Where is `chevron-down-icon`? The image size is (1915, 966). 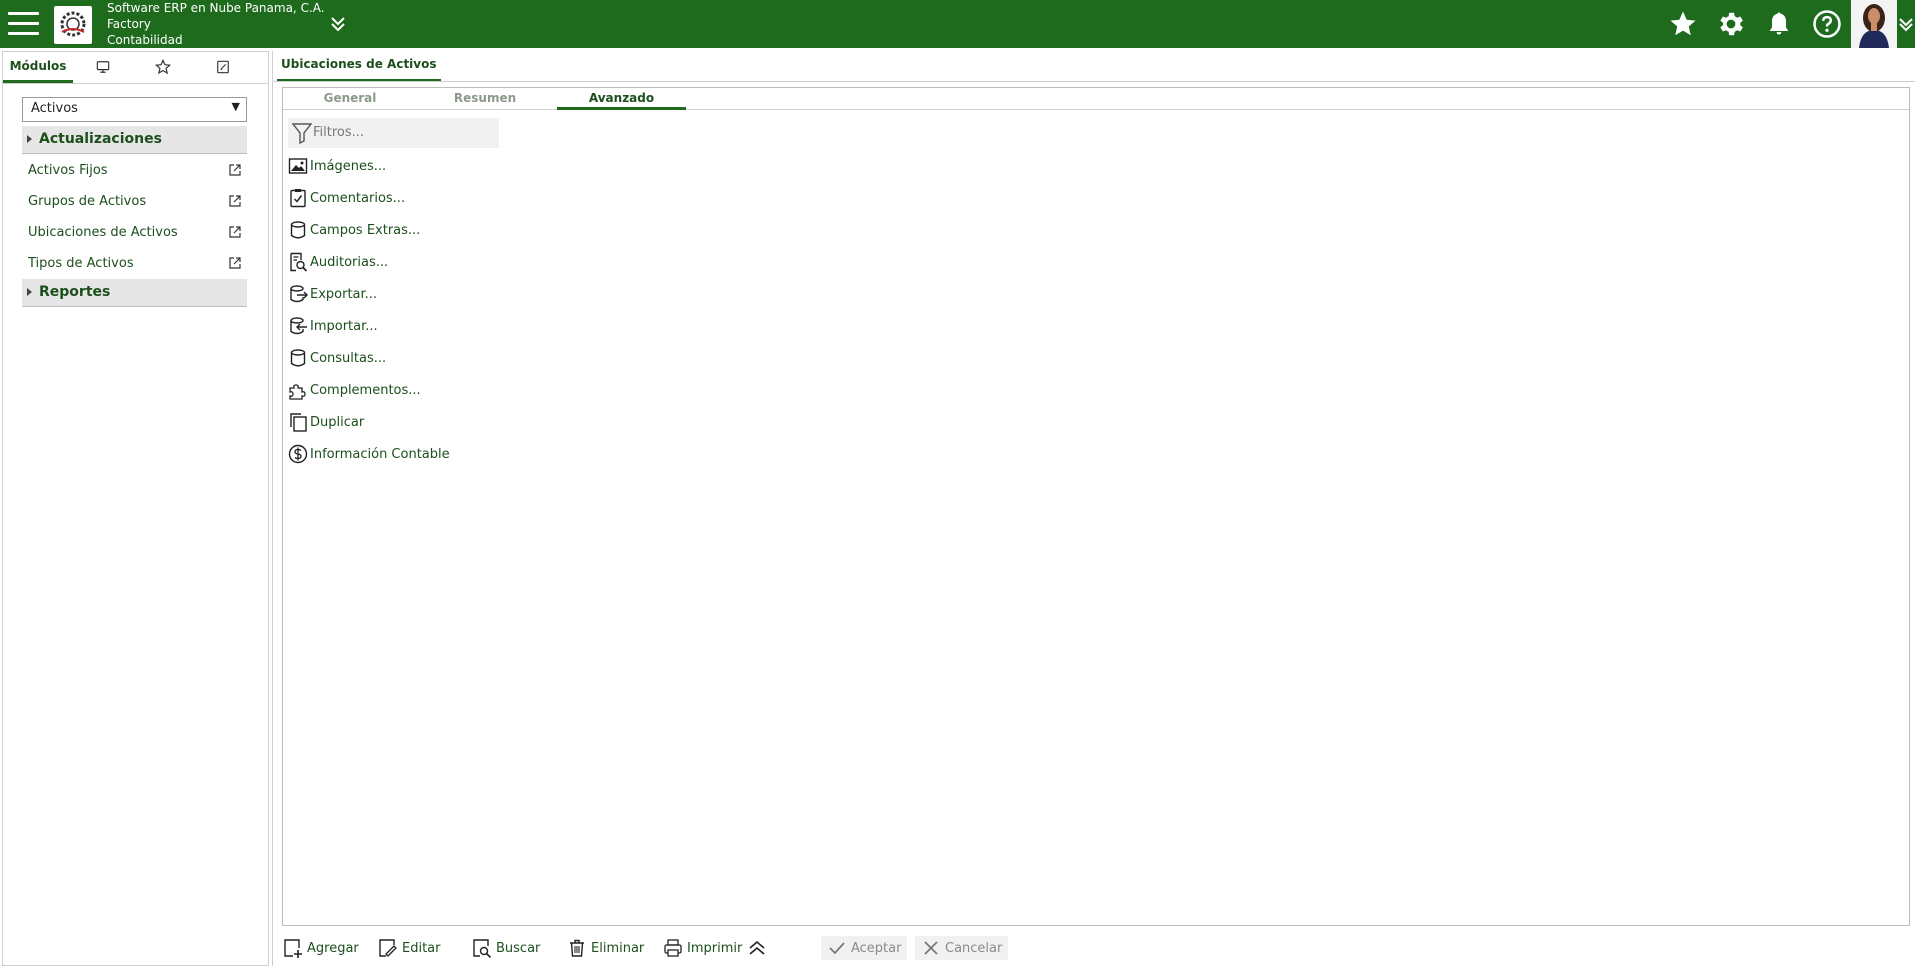
chevron-down-icon is located at coordinates (1906, 24).